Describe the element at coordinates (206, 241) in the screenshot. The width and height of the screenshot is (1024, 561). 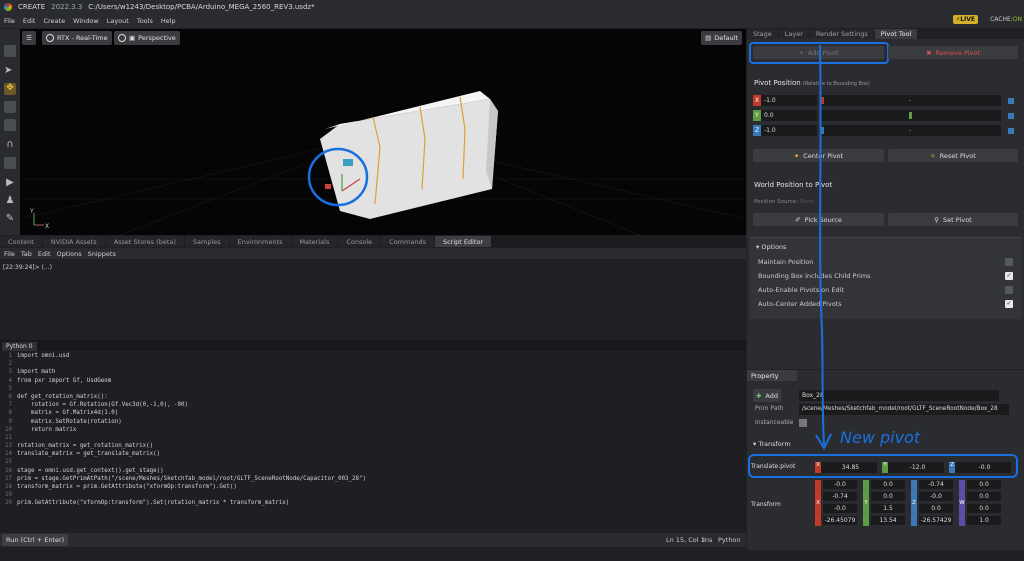
I see `tab-samples: Samples` at that location.